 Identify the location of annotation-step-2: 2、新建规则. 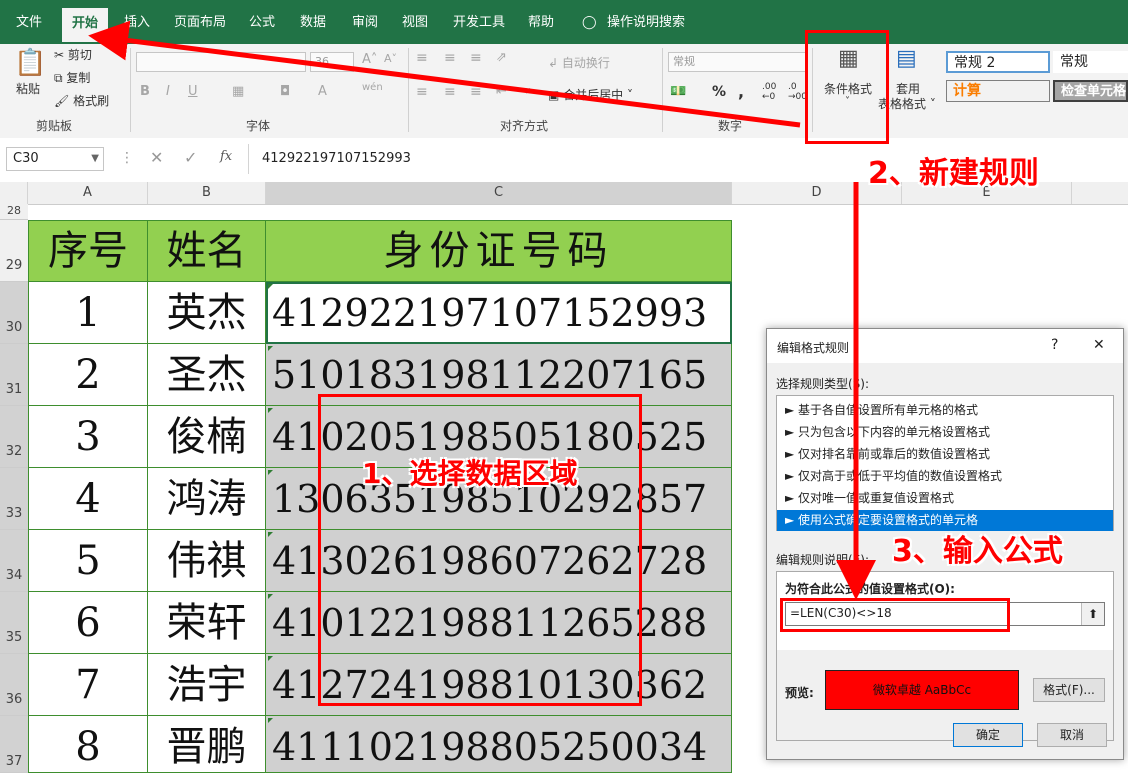
(953, 173).